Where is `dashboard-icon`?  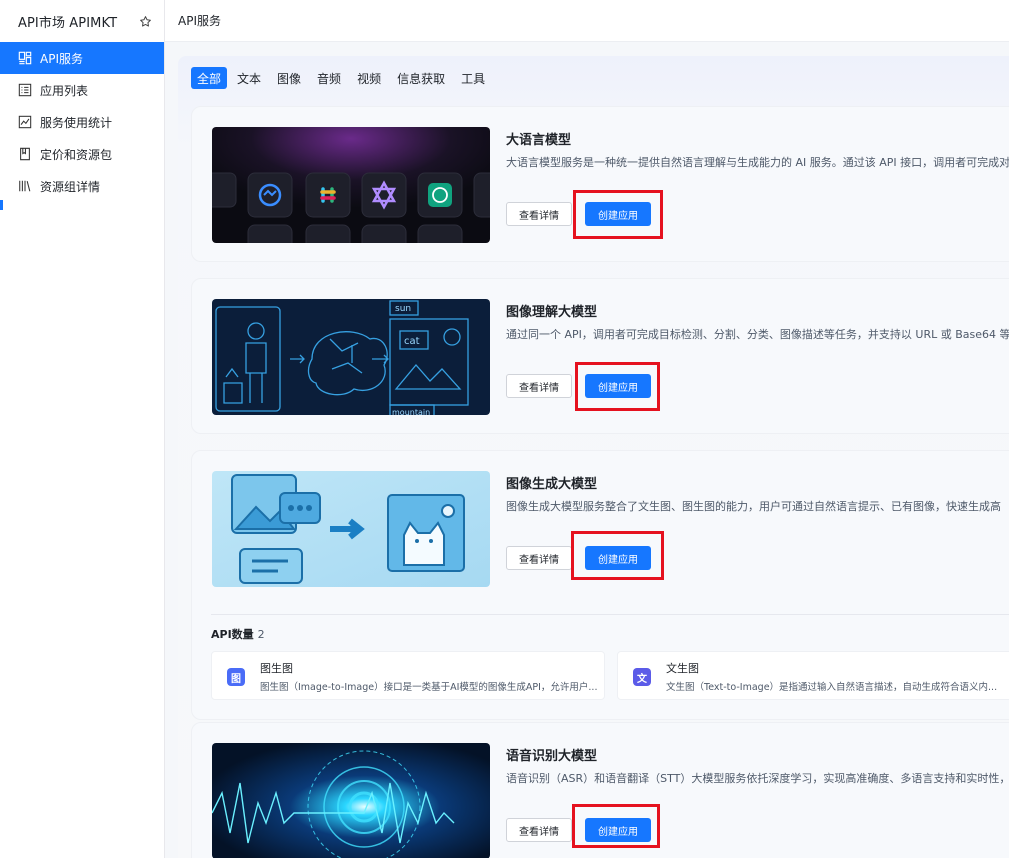
dashboard-icon is located at coordinates (25, 58).